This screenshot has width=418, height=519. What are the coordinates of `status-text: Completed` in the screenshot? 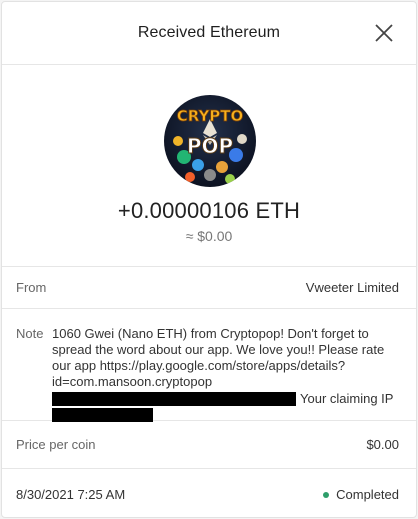 It's located at (367, 494).